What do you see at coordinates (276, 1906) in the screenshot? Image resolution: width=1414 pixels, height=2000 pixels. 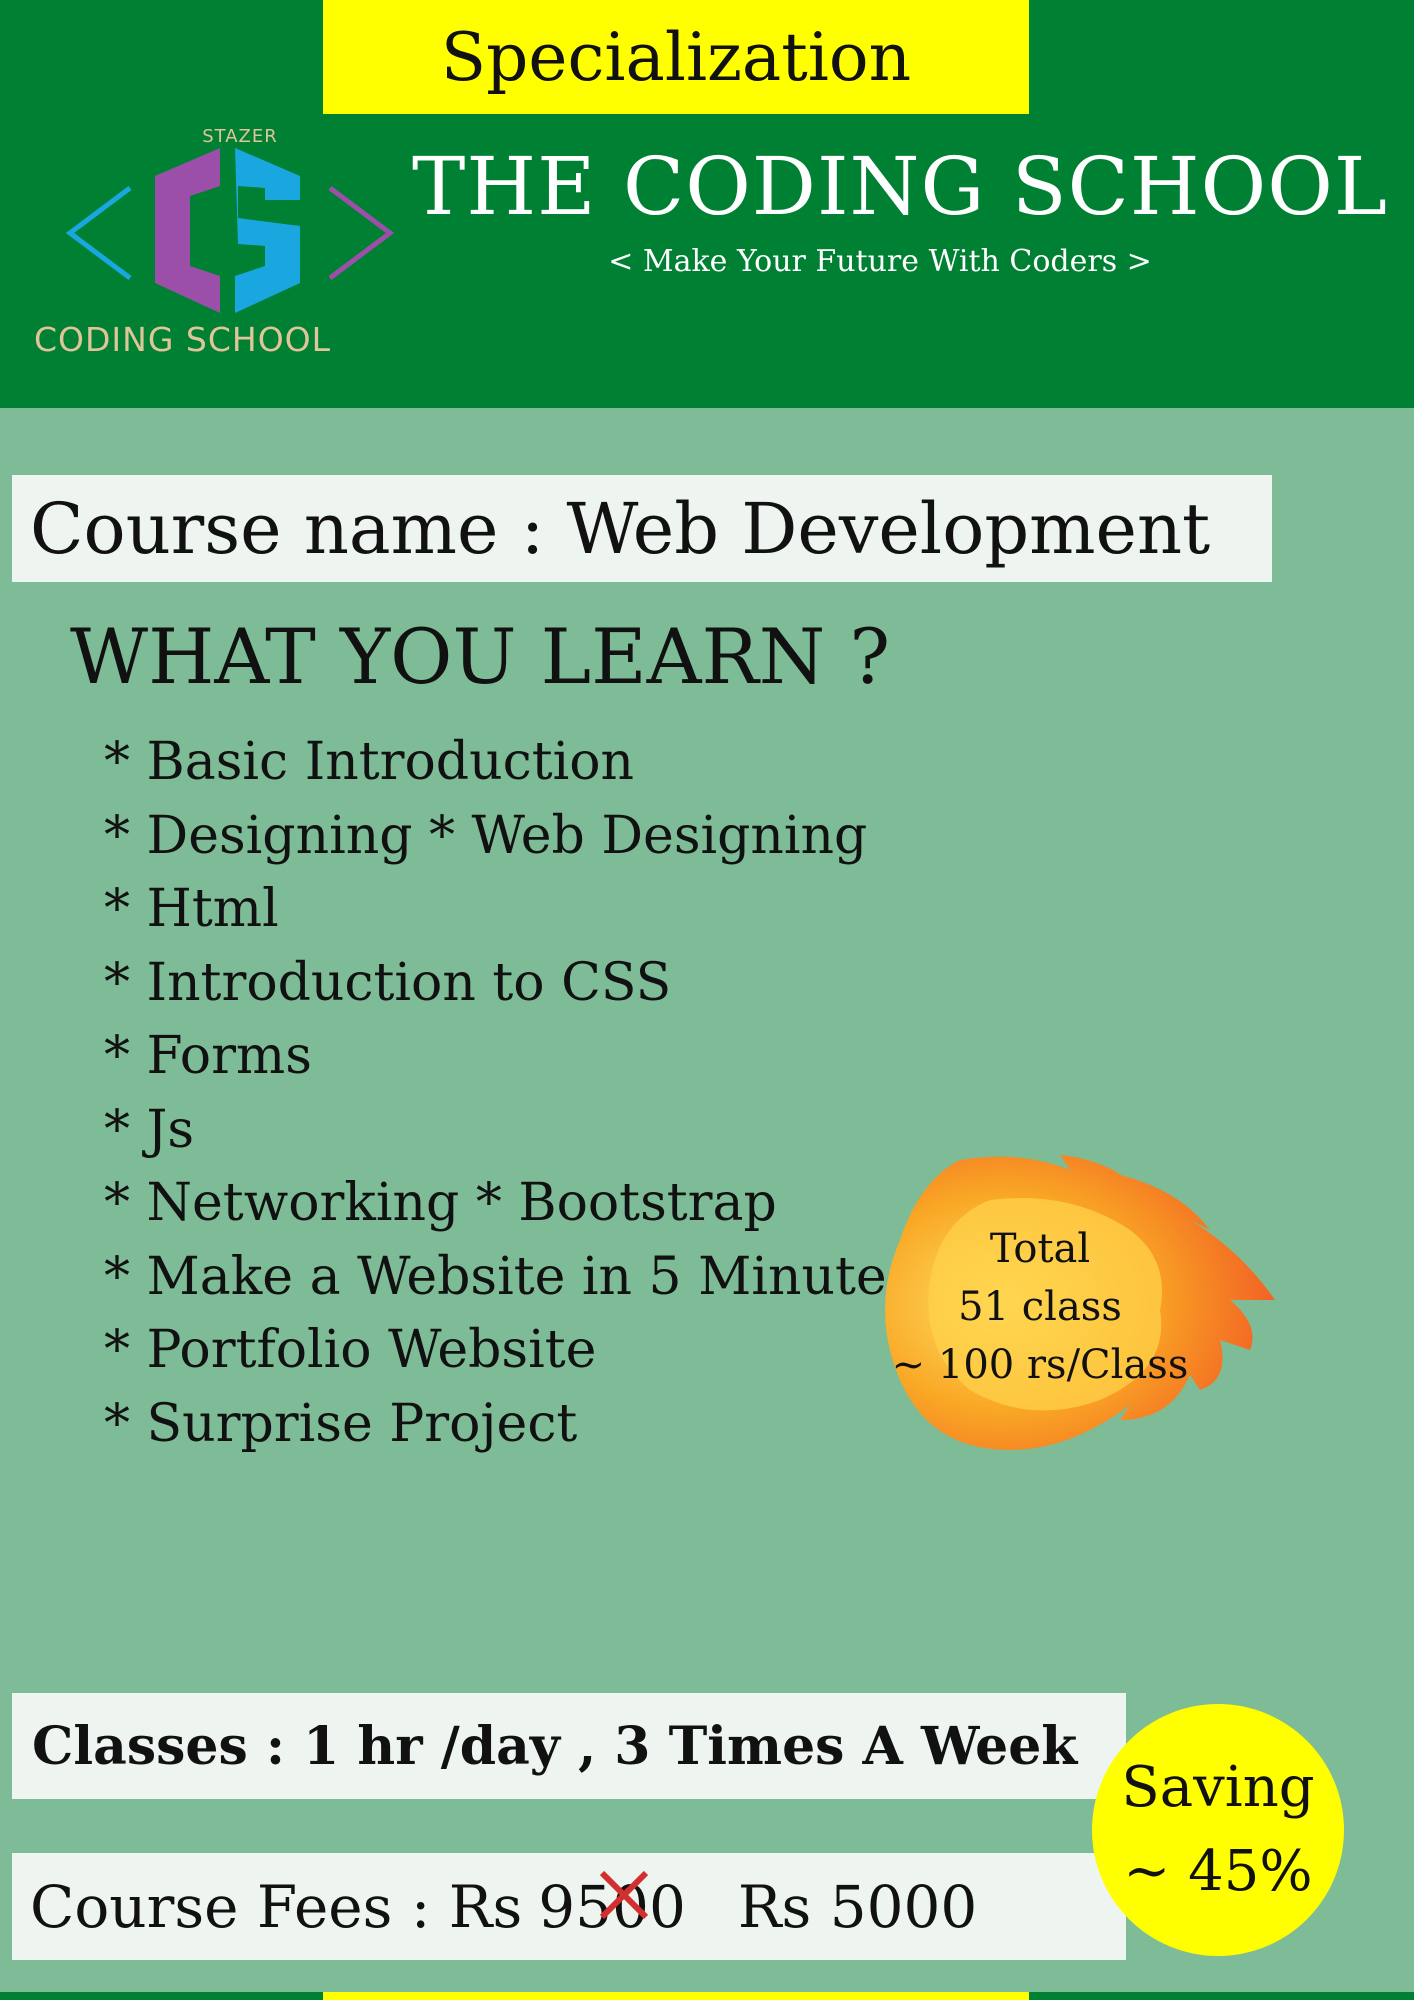 I see `fees-label: Course Fees : Rs` at bounding box center [276, 1906].